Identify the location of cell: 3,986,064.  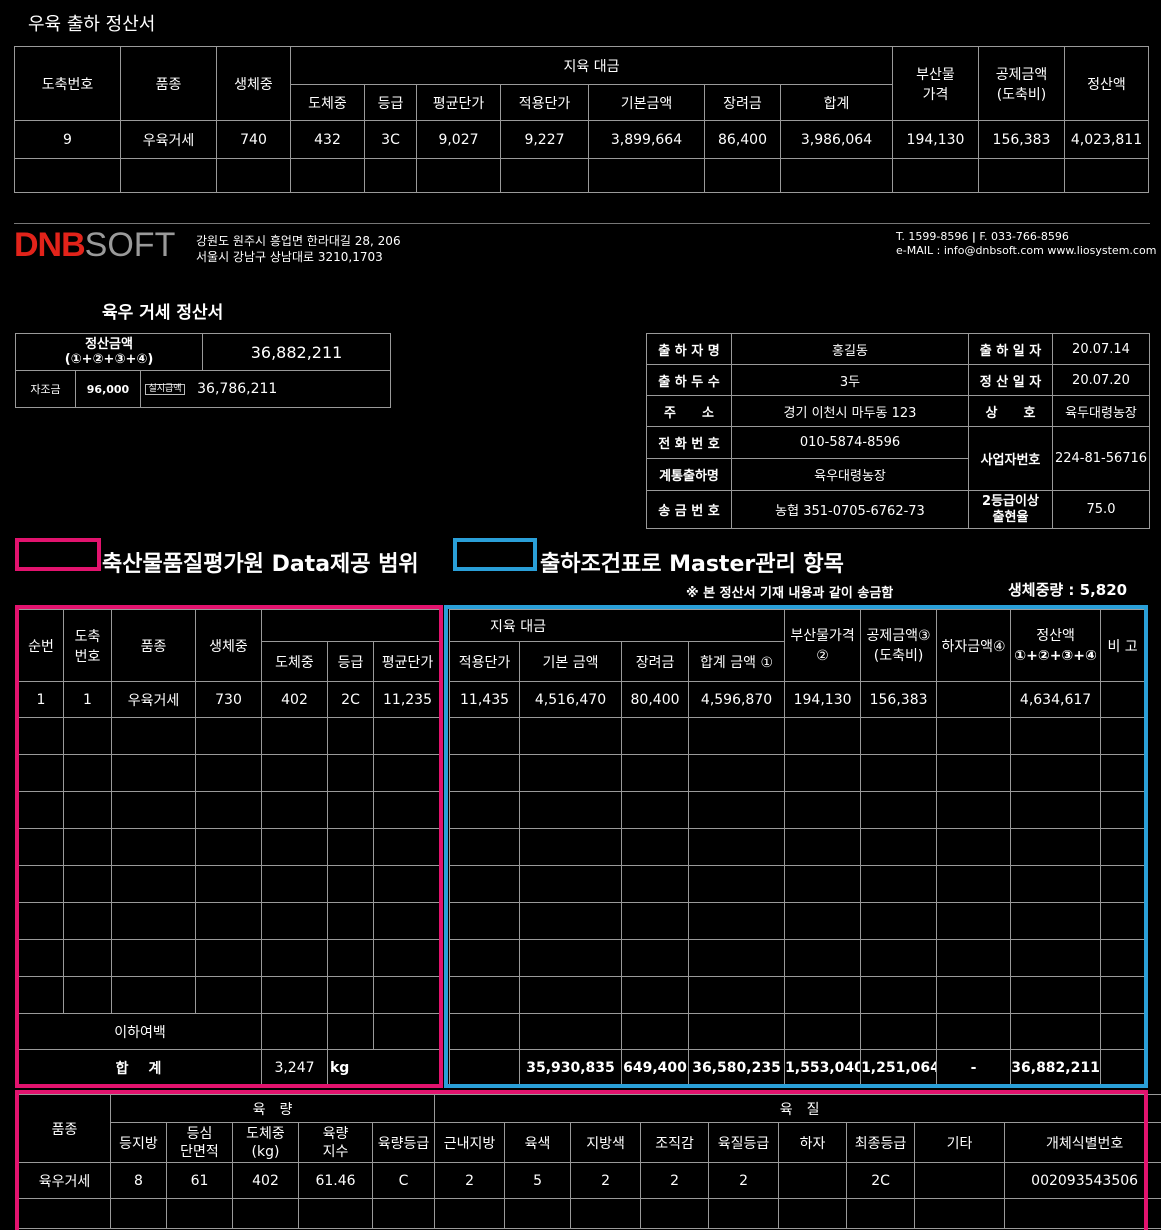
(837, 140).